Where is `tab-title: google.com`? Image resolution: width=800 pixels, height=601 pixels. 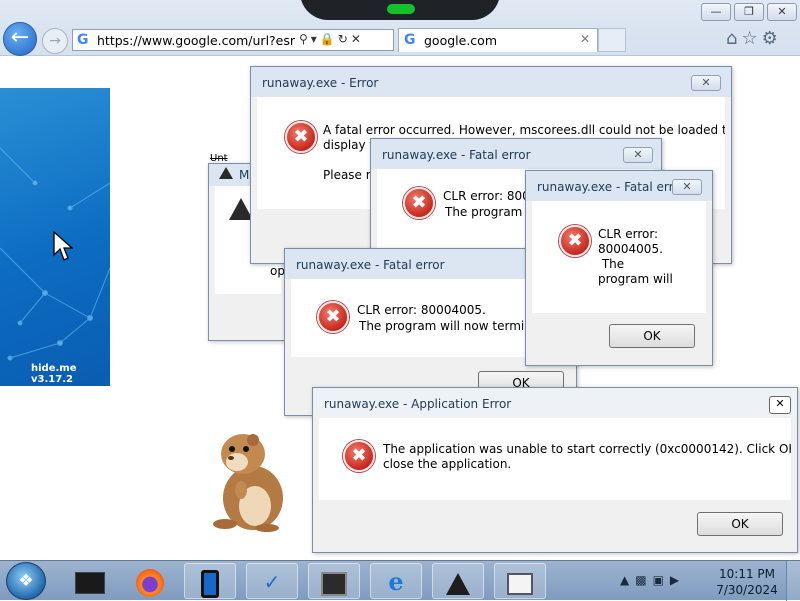 tab-title: google.com is located at coordinates (460, 40).